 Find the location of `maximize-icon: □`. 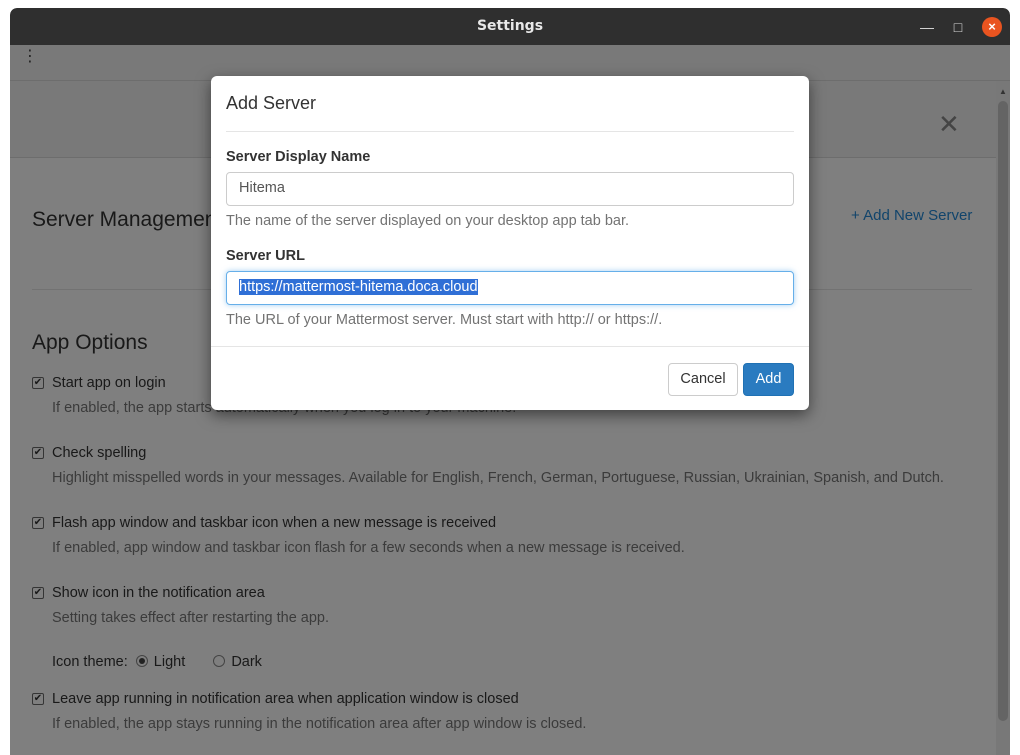

maximize-icon: □ is located at coordinates (958, 27).